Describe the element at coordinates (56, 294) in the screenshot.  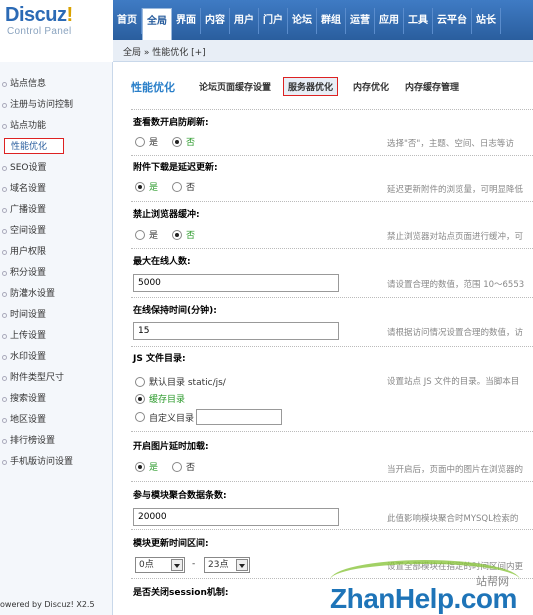
I see `sidebar-item-anti-spam: 防灌水设置` at that location.